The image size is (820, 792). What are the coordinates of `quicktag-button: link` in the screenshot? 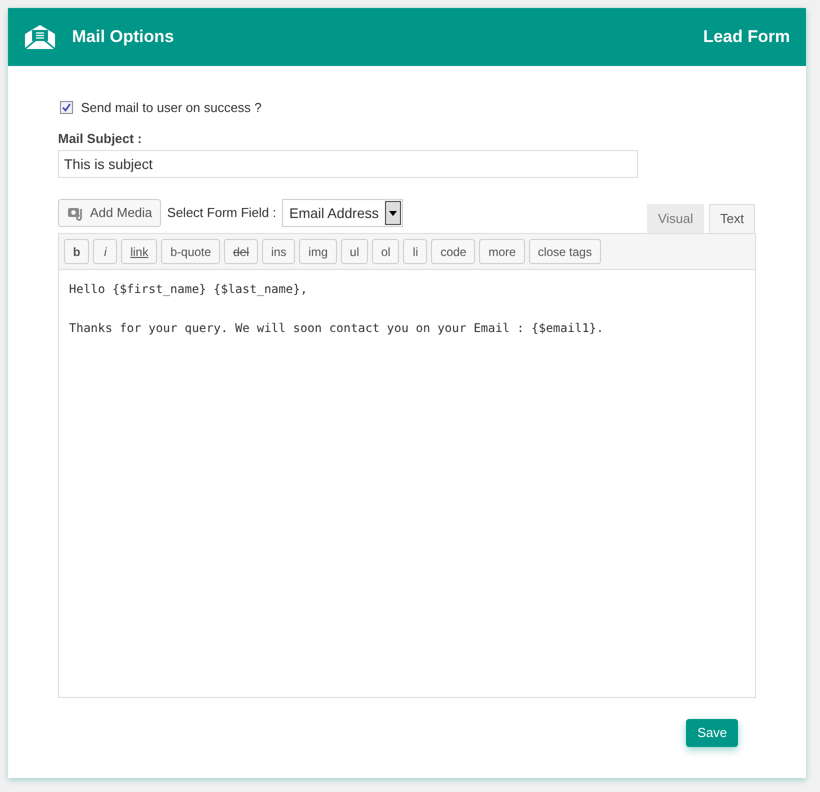 It's located at (139, 251).